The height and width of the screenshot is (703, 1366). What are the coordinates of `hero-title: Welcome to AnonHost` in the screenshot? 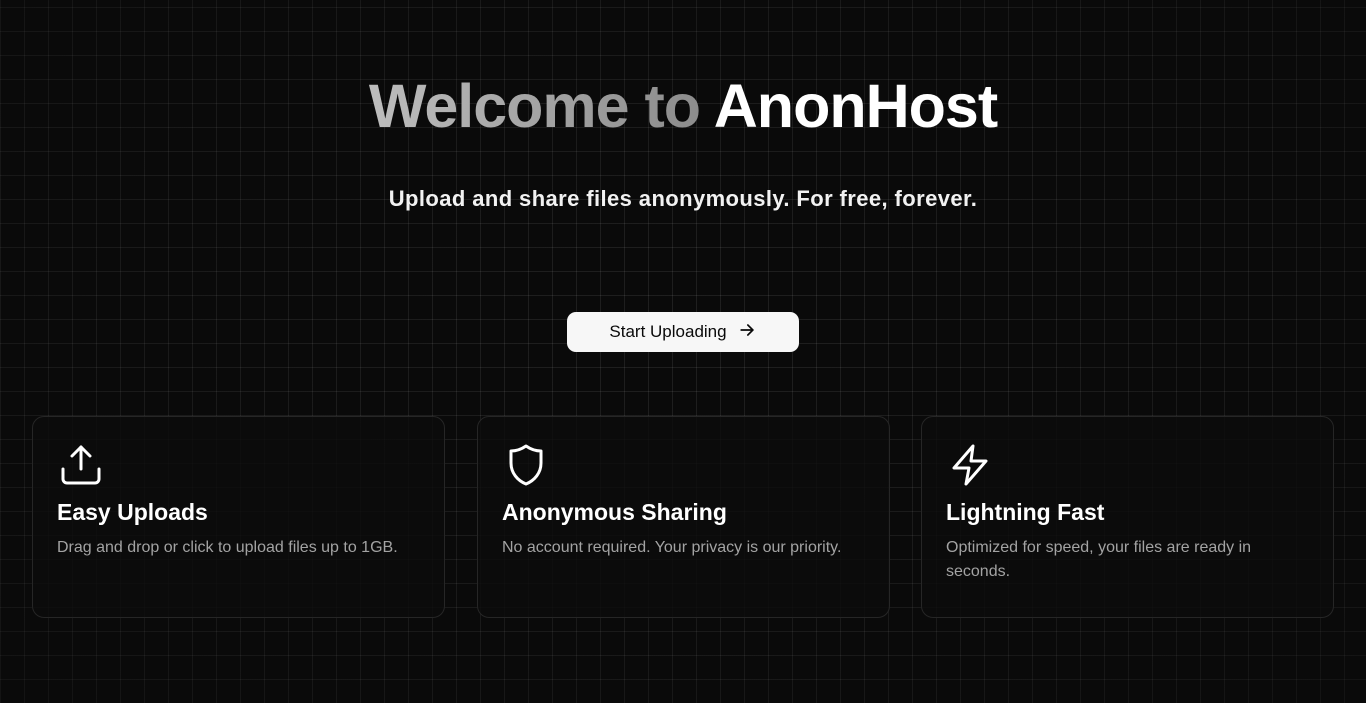 It's located at (683, 106).